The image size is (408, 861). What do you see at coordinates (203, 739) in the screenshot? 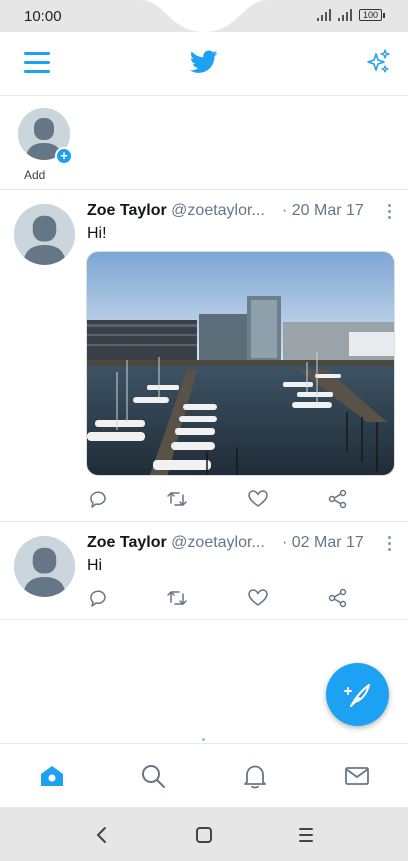
I see `page-indicator` at bounding box center [203, 739].